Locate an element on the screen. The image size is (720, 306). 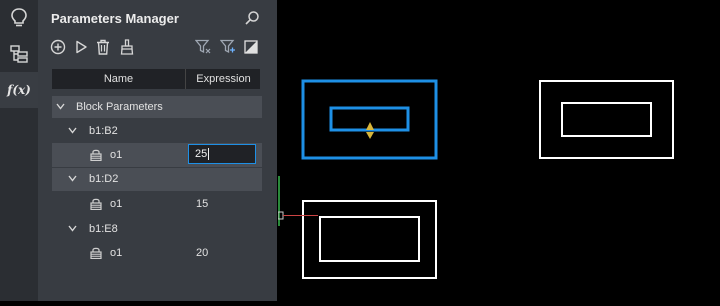
contrast-icon is located at coordinates (251, 47).